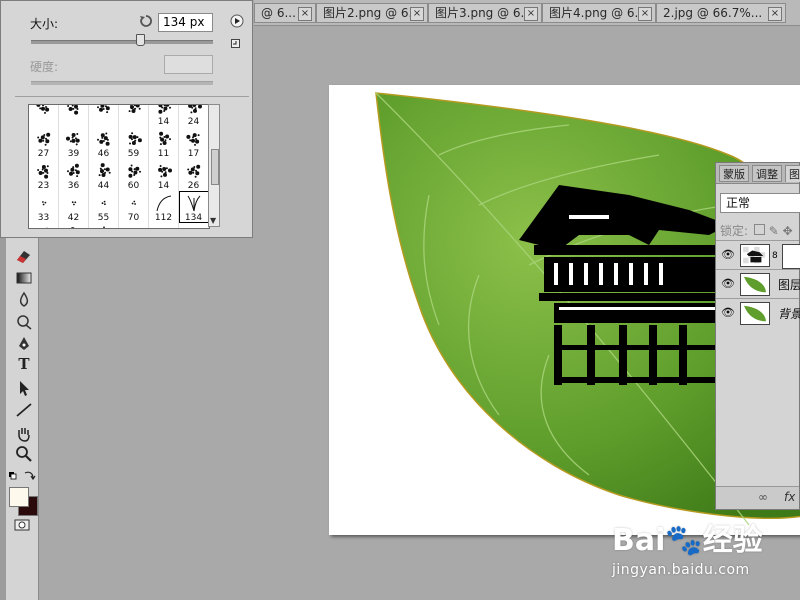  What do you see at coordinates (44, 143) in the screenshot?
I see `brush-preset-cell: 27` at bounding box center [44, 143].